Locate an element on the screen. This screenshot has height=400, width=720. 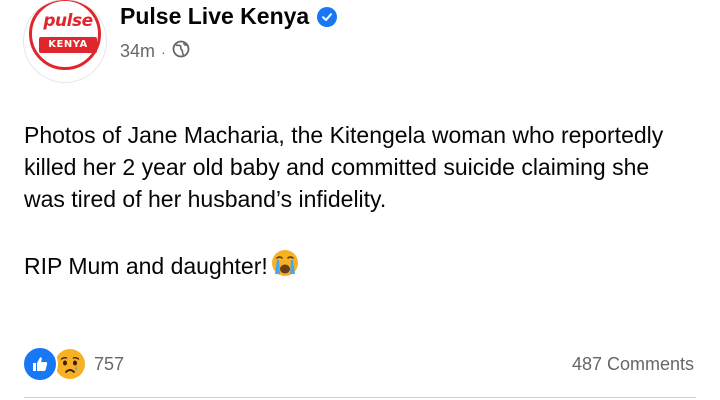
pulse-kenya-logo: pulse KENYA is located at coordinates (65, 35).